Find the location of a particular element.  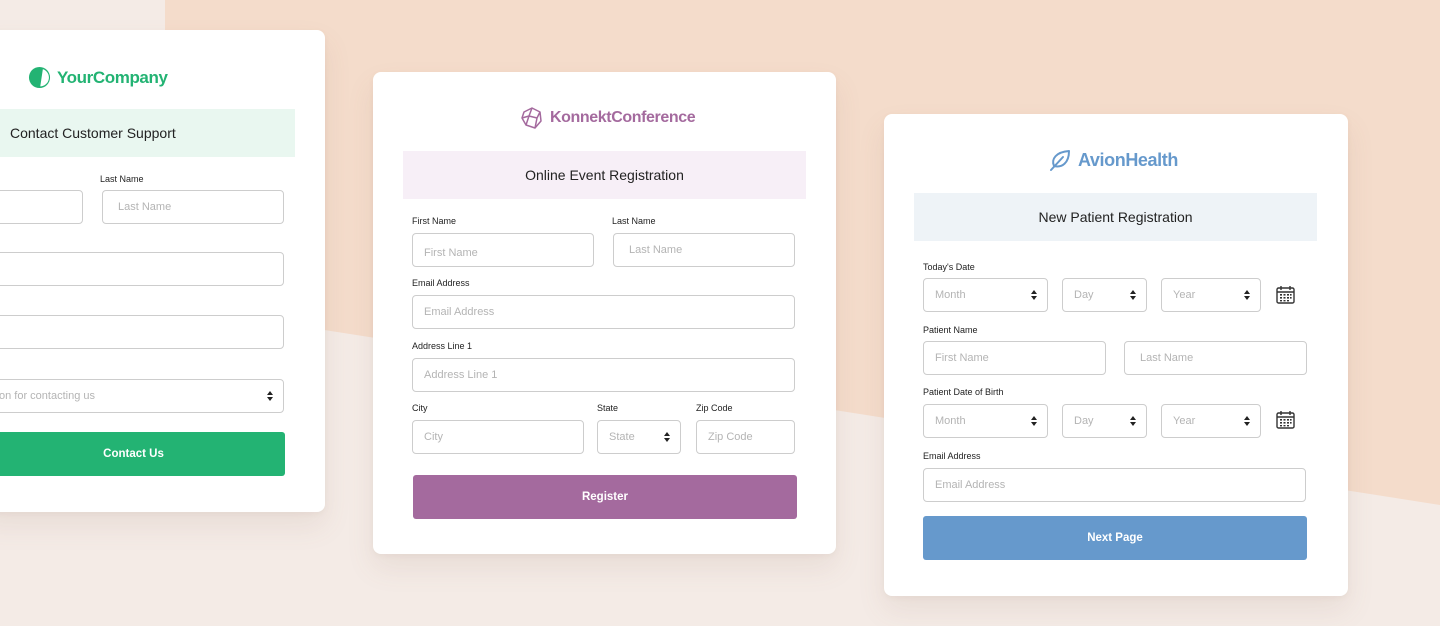

contact-us-label: Contact Us is located at coordinates (133, 454).